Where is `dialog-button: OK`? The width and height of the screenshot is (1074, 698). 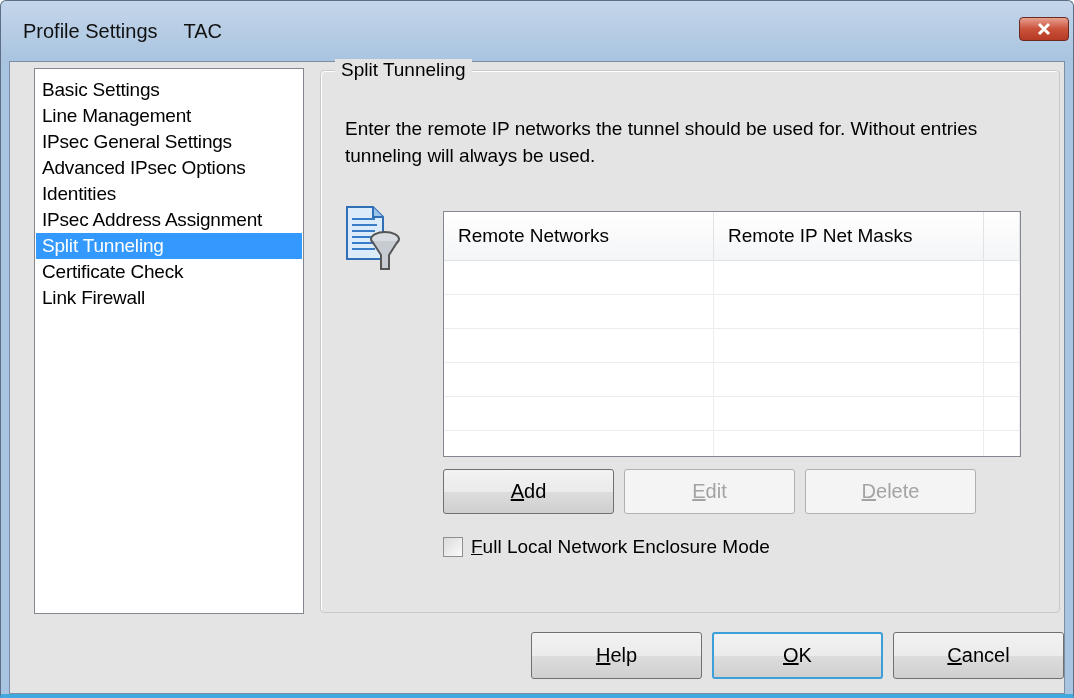
dialog-button: OK is located at coordinates (797, 655).